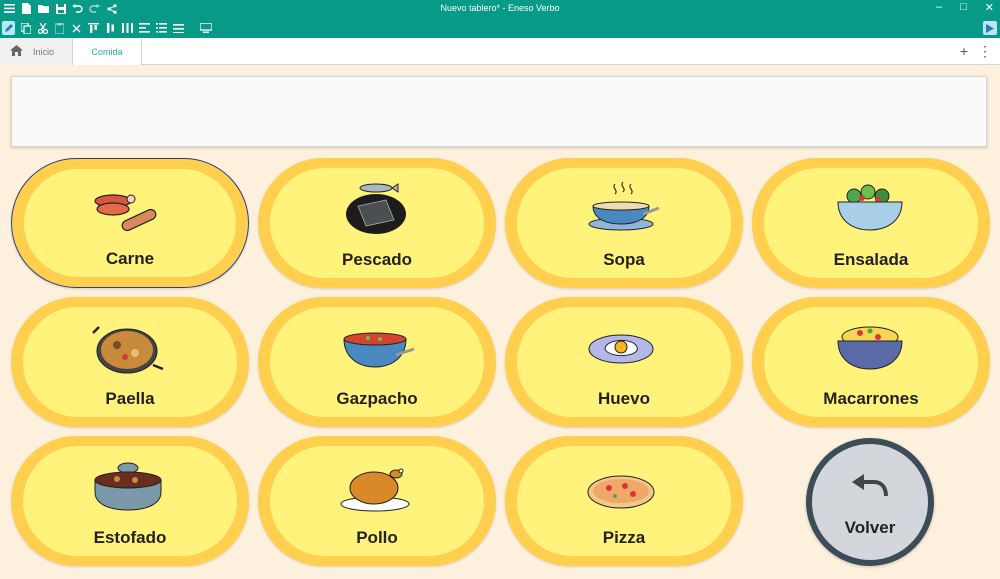  What do you see at coordinates (870, 207) in the screenshot?
I see `salad-icon` at bounding box center [870, 207].